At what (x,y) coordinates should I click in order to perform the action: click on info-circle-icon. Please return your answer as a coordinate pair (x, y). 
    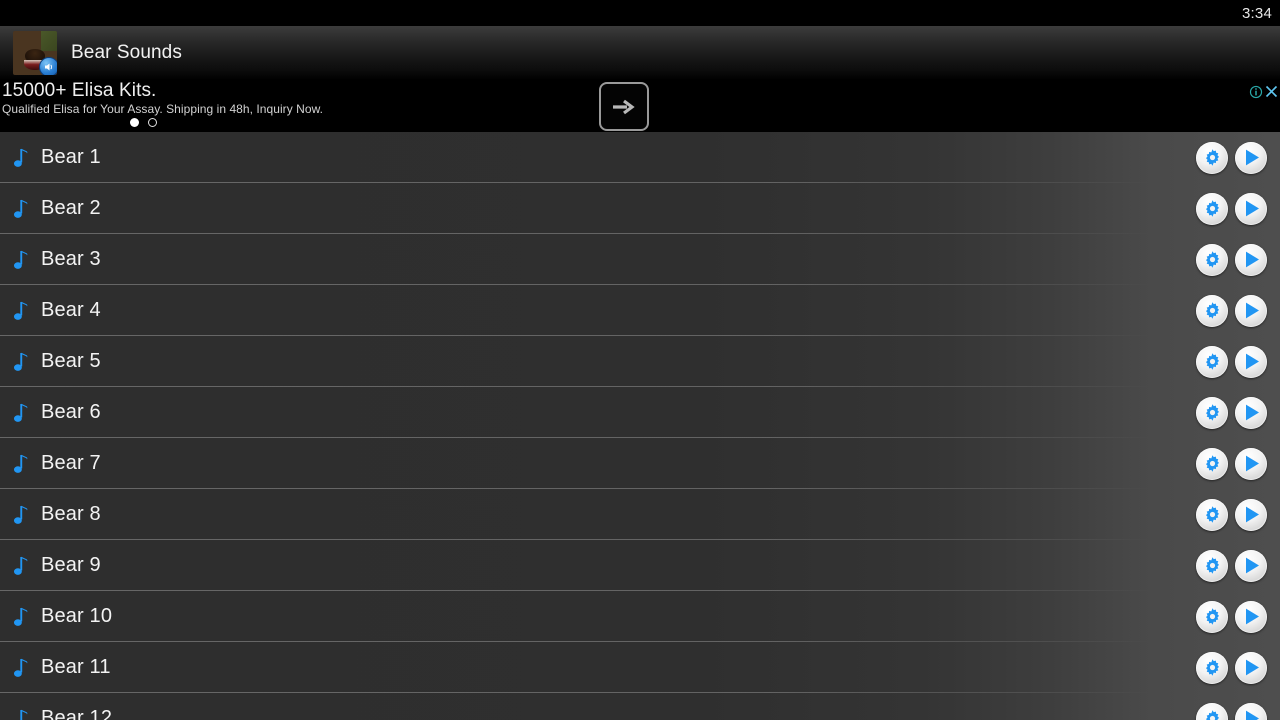
    Looking at the image, I should click on (1256, 92).